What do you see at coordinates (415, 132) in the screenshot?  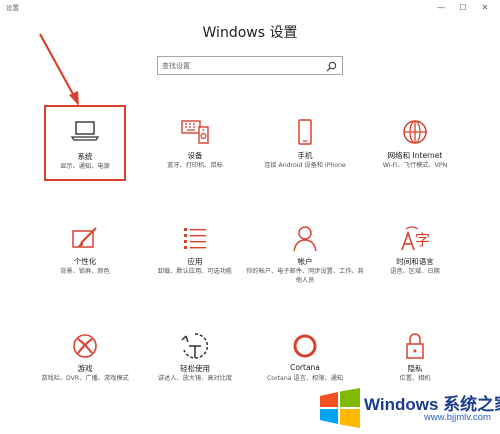 I see `globe-icon` at bounding box center [415, 132].